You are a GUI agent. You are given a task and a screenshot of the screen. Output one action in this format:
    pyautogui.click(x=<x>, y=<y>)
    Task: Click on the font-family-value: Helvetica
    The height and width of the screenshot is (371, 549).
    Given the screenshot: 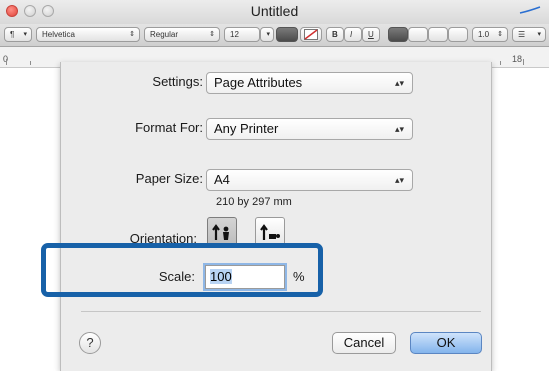 What is the action you would take?
    pyautogui.click(x=58, y=34)
    